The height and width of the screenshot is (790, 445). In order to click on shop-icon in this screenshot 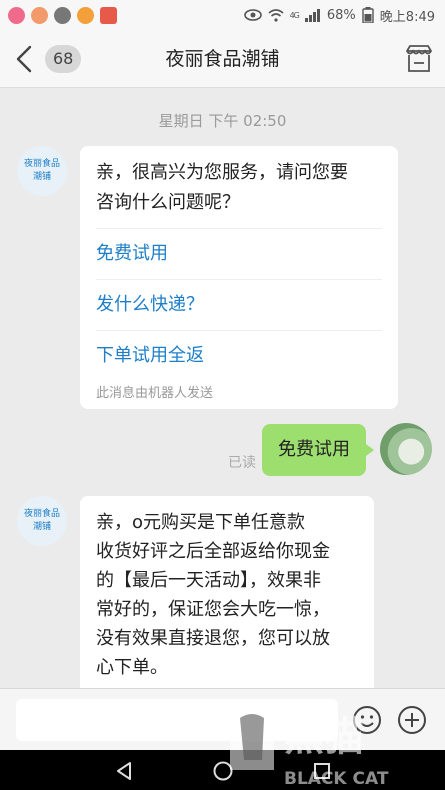, I will do `click(419, 59)`.